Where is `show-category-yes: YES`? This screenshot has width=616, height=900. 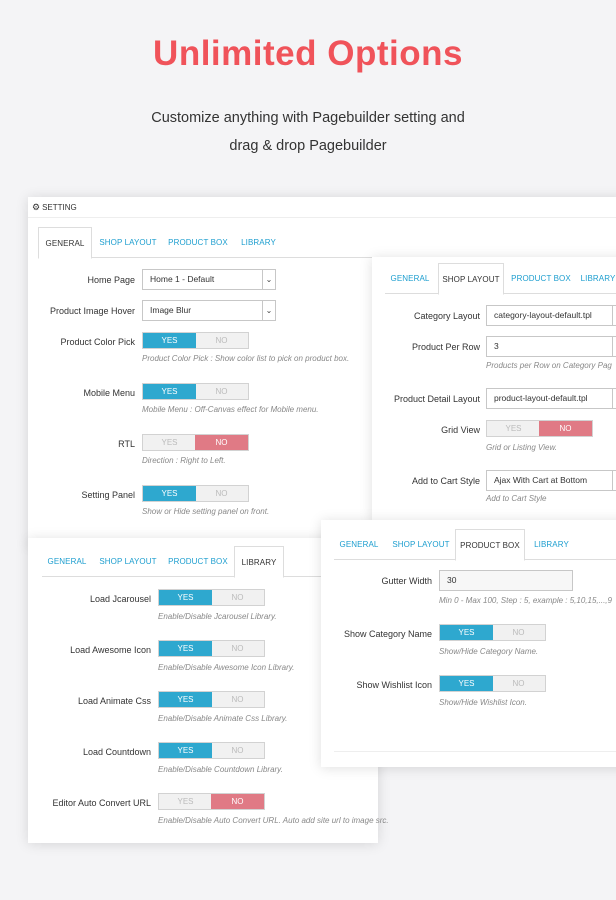
show-category-yes: YES is located at coordinates (466, 632).